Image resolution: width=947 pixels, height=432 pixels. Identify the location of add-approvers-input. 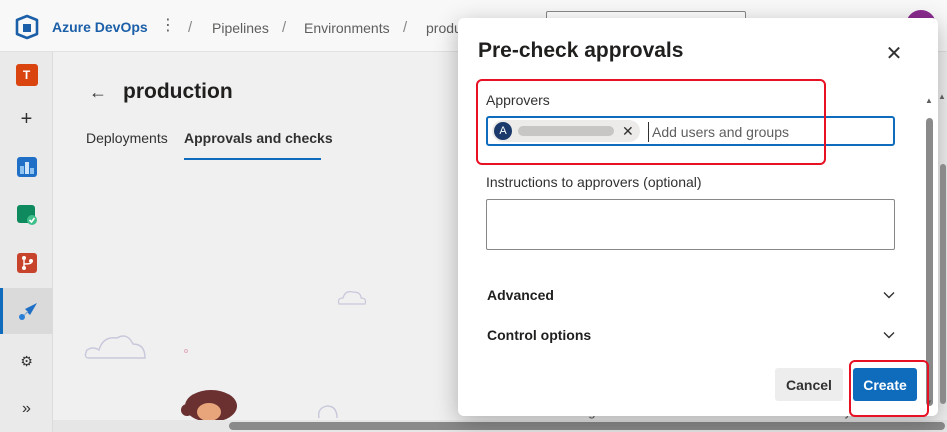
(763, 132).